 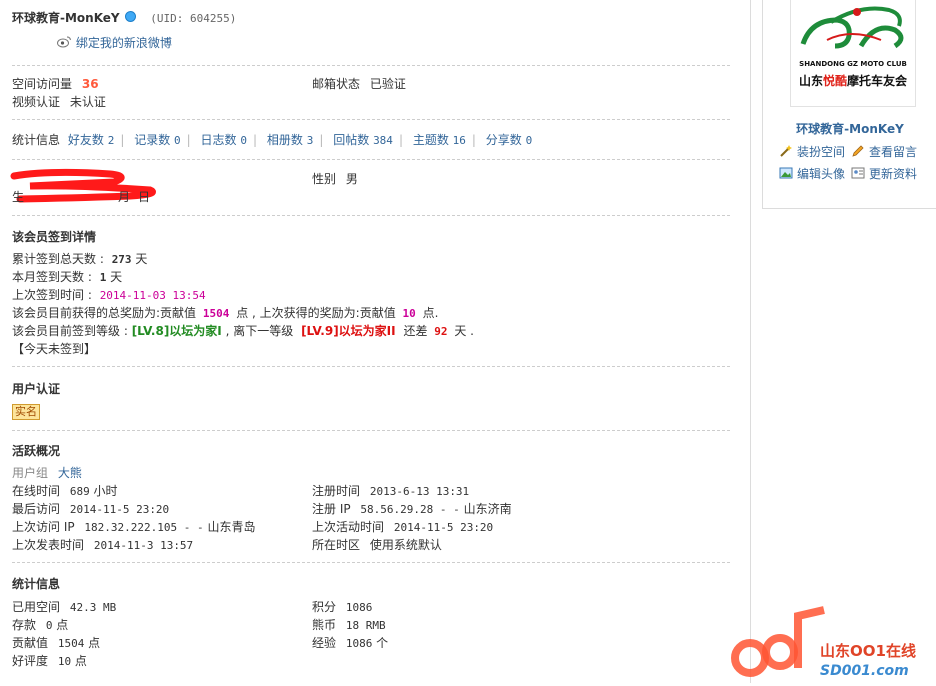 I want to click on reg-ip-value: 58.56.29.28 - -, so click(x=410, y=509).